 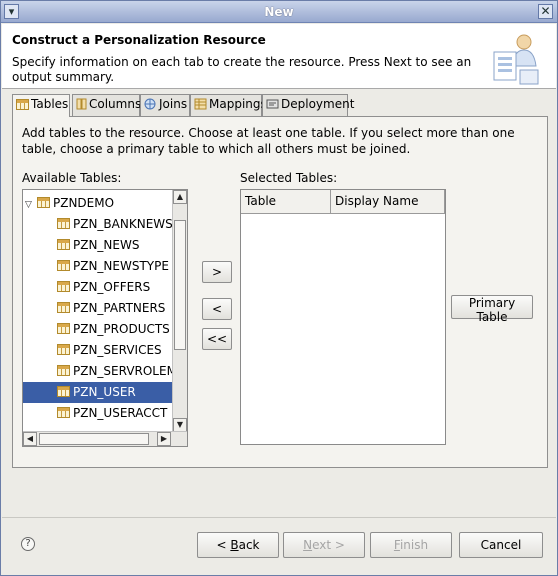 What do you see at coordinates (501, 545) in the screenshot?
I see `cancel-button: Cancel` at bounding box center [501, 545].